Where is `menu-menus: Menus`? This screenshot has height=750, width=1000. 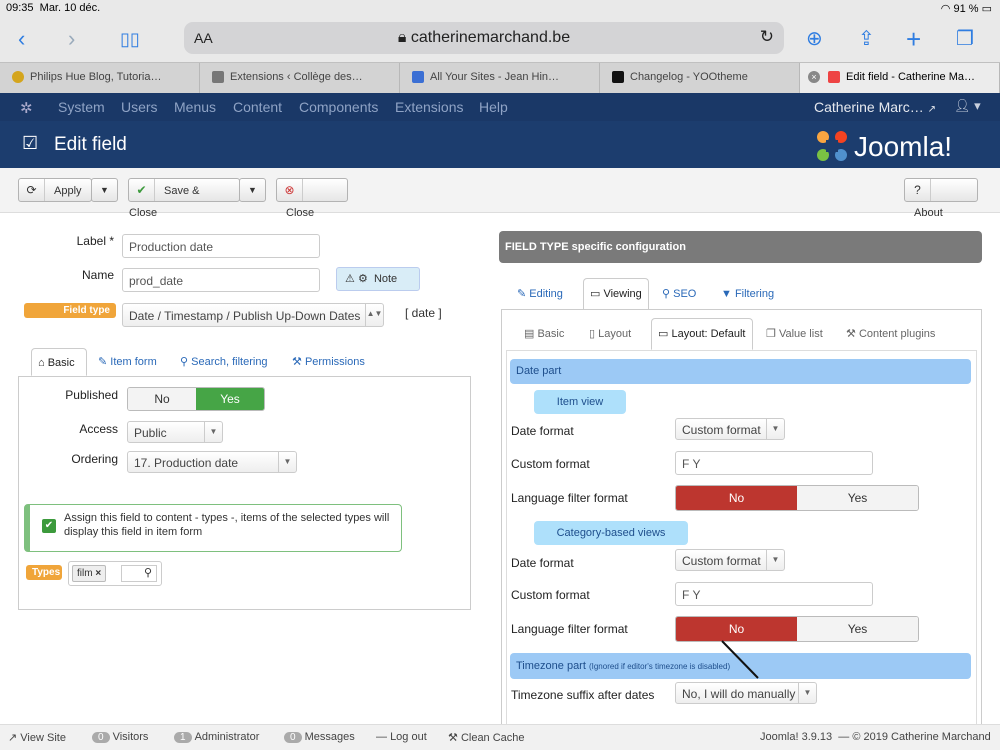 menu-menus: Menus is located at coordinates (195, 107).